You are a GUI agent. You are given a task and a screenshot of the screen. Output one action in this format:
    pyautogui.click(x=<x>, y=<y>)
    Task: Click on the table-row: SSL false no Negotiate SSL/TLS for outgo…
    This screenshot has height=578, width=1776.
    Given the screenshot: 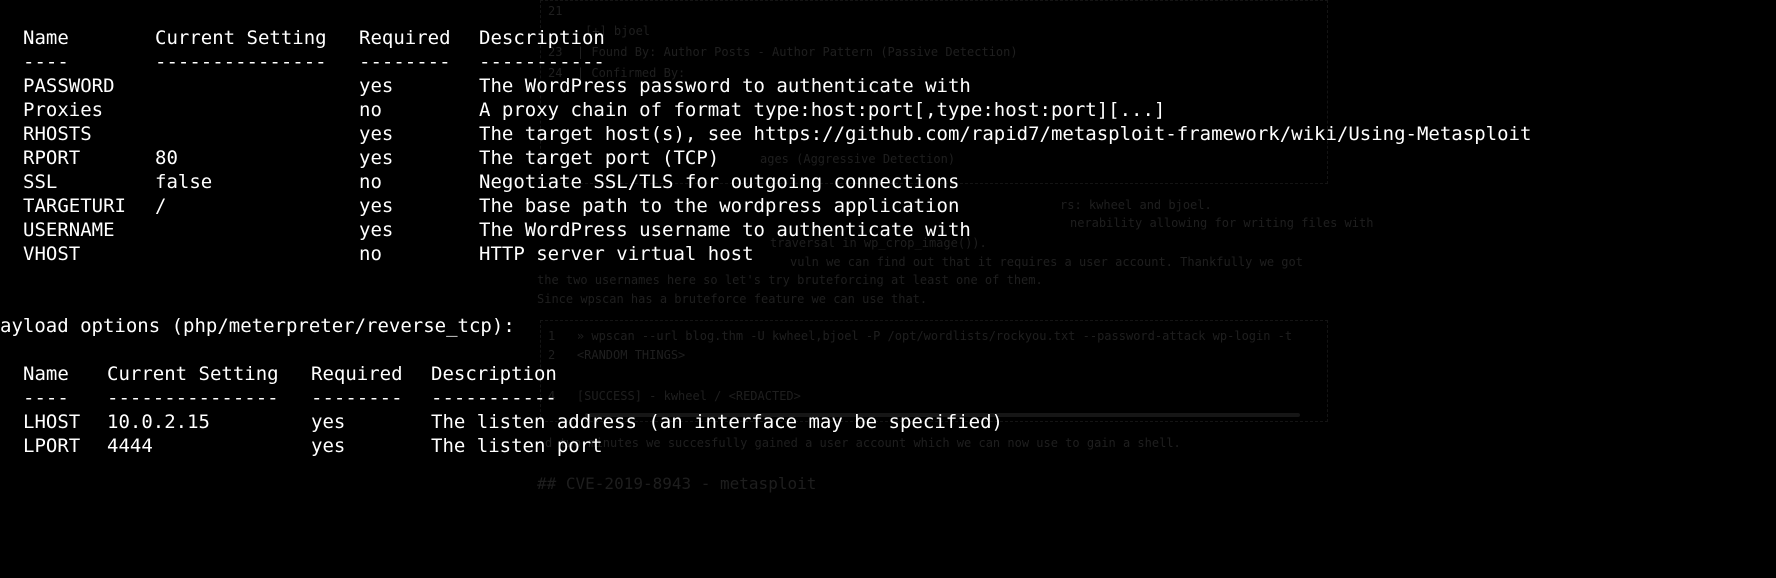 What is the action you would take?
    pyautogui.click(x=479, y=182)
    